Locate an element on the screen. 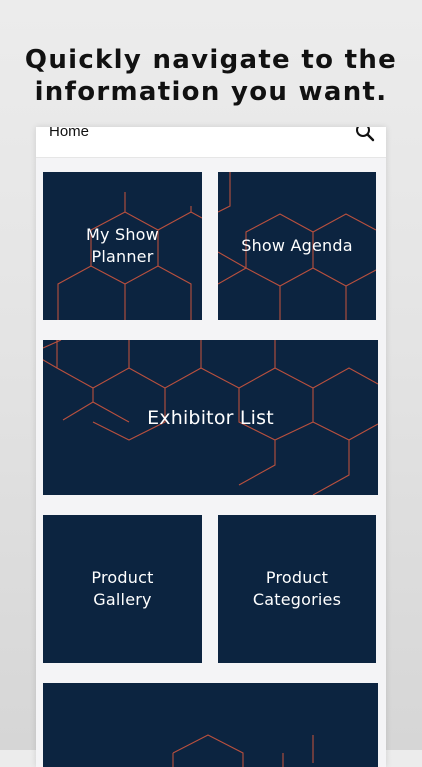 This screenshot has height=767, width=422. promo-headline-line-1: Quickly navigate to the is located at coordinates (211, 60).